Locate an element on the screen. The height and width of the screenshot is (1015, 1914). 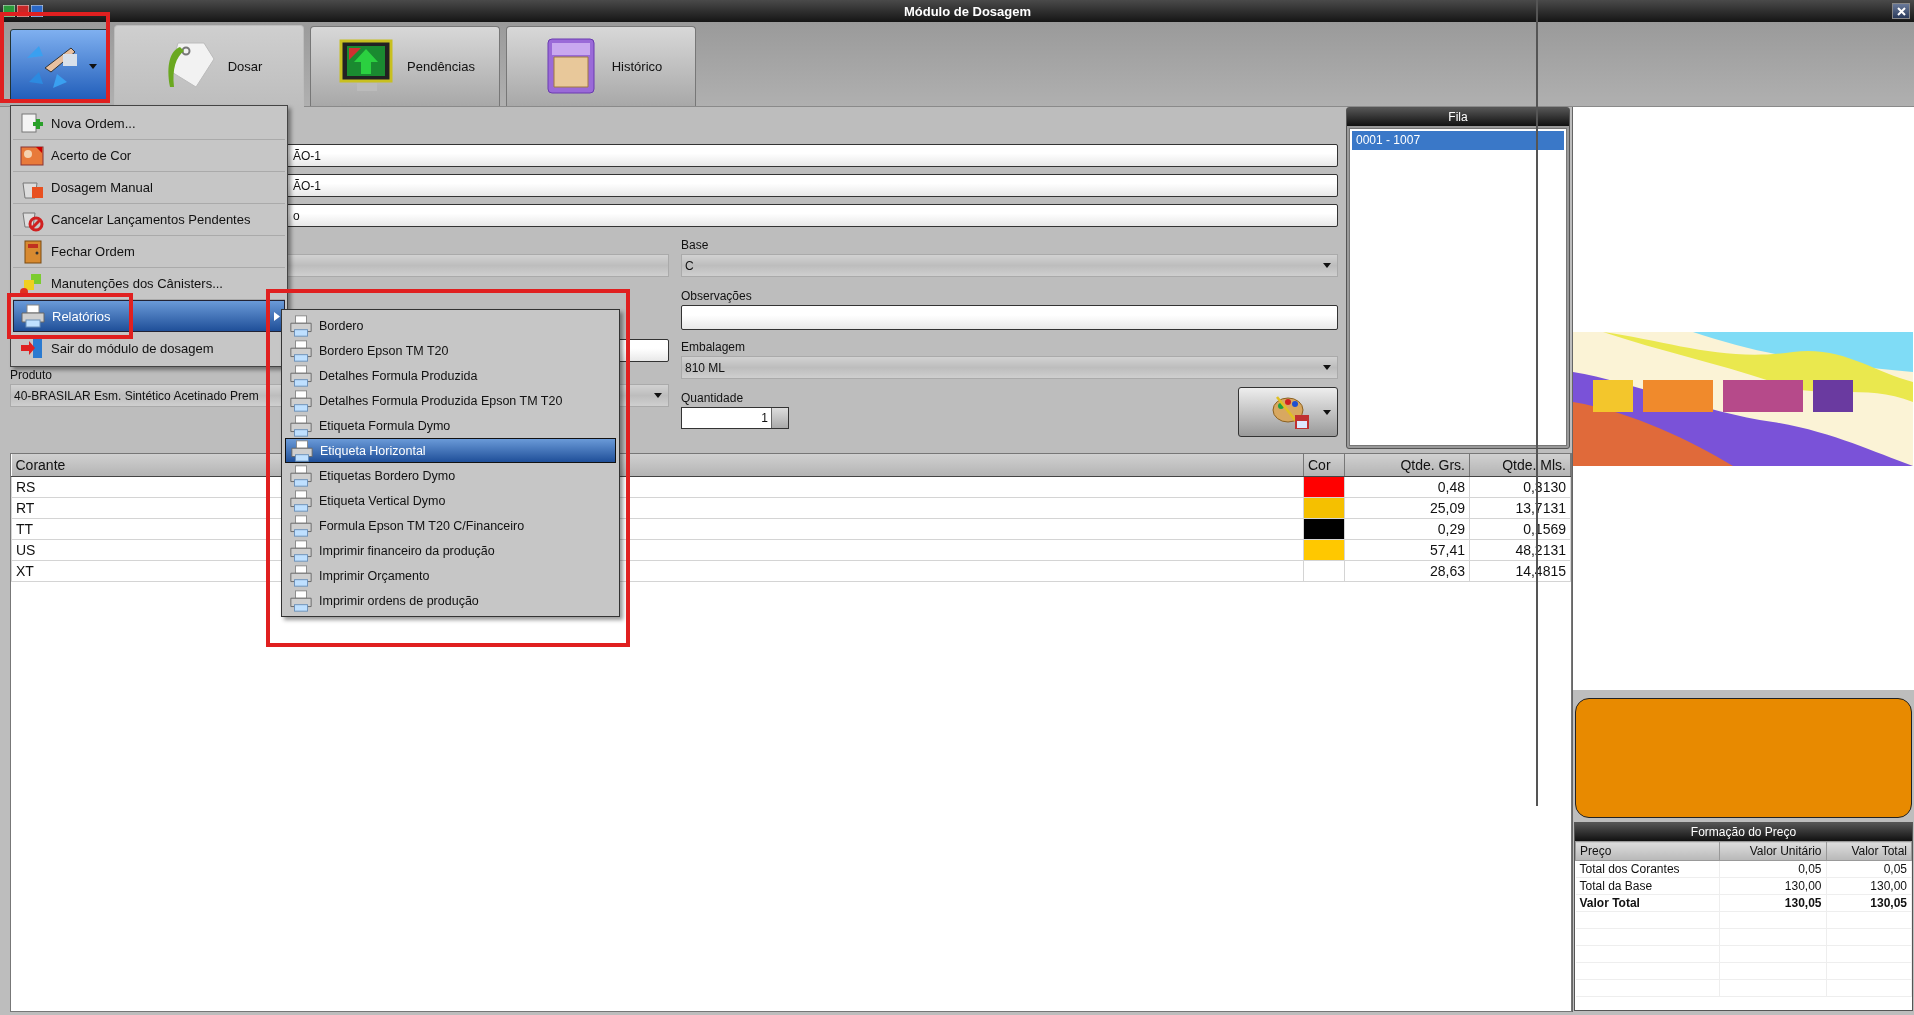
field-label: Base is located at coordinates (695, 245).